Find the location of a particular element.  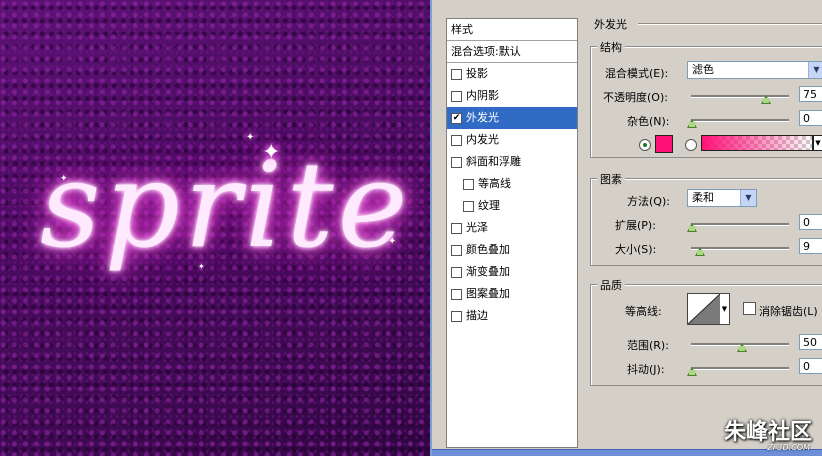

style-item-label: 纹理 is located at coordinates (489, 205).